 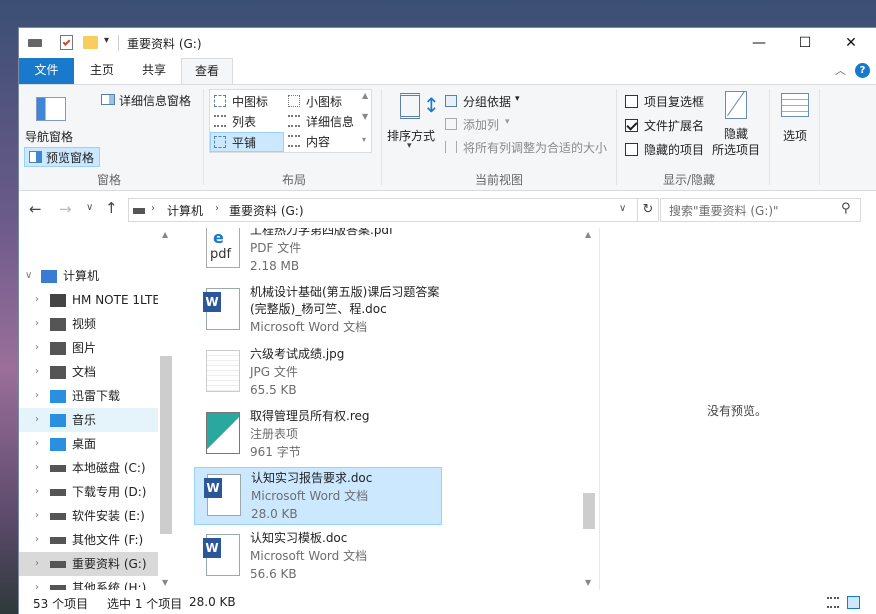 I want to click on maximize-button: ☐, so click(x=805, y=43).